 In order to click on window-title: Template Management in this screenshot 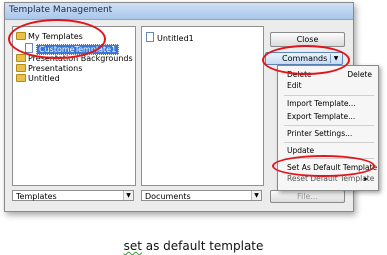, I will do `click(61, 10)`.